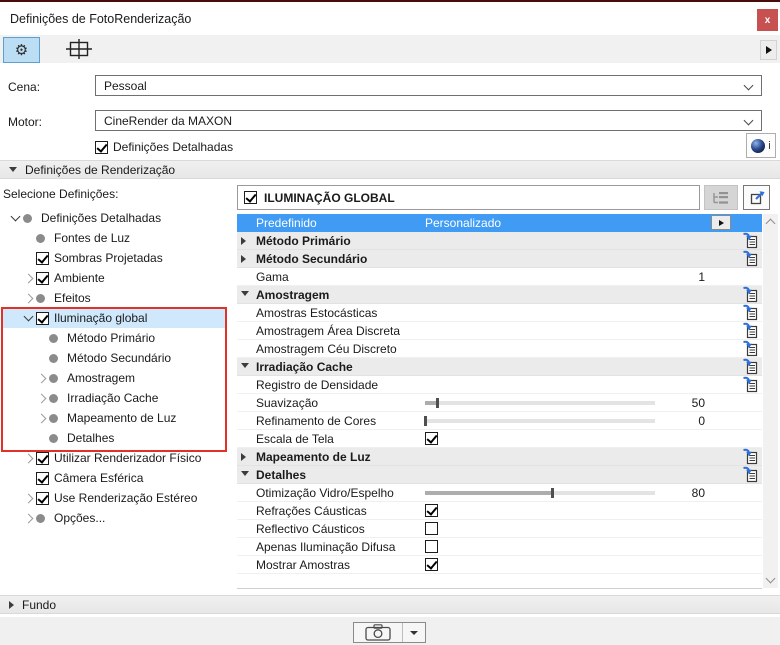  I want to click on setting-row: Suavização 50, so click(499, 403).